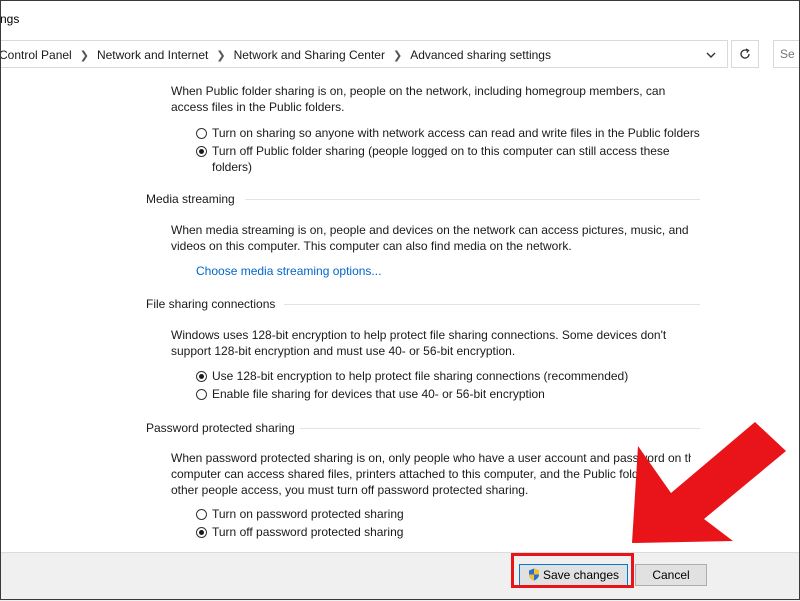  I want to click on password-sharing-heading: Password protected sharing, so click(220, 428).